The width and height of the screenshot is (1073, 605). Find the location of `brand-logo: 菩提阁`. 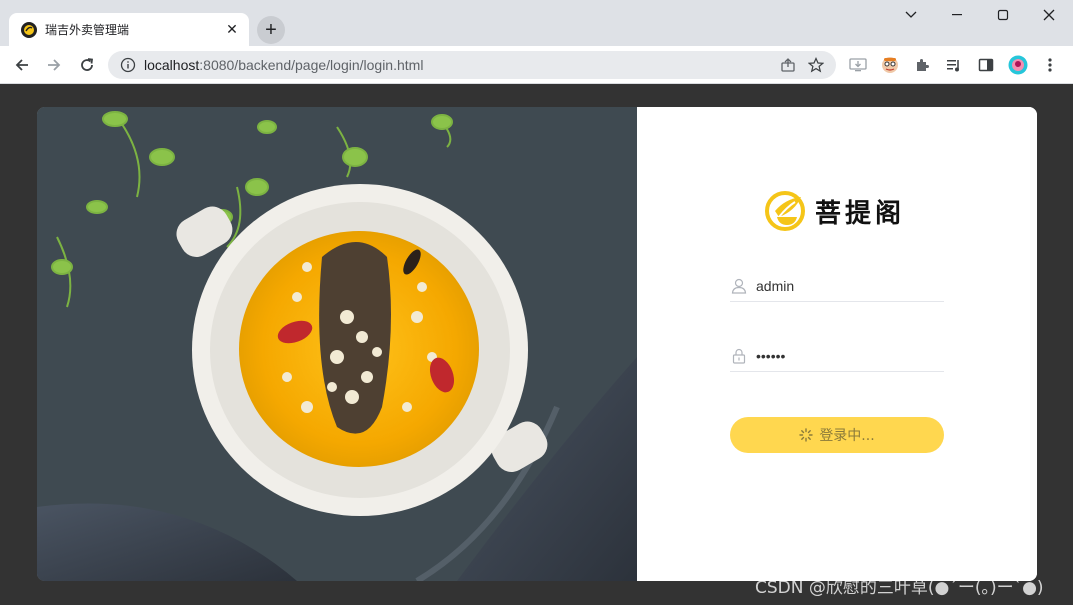

brand-logo: 菩提阁 is located at coordinates (835, 211).